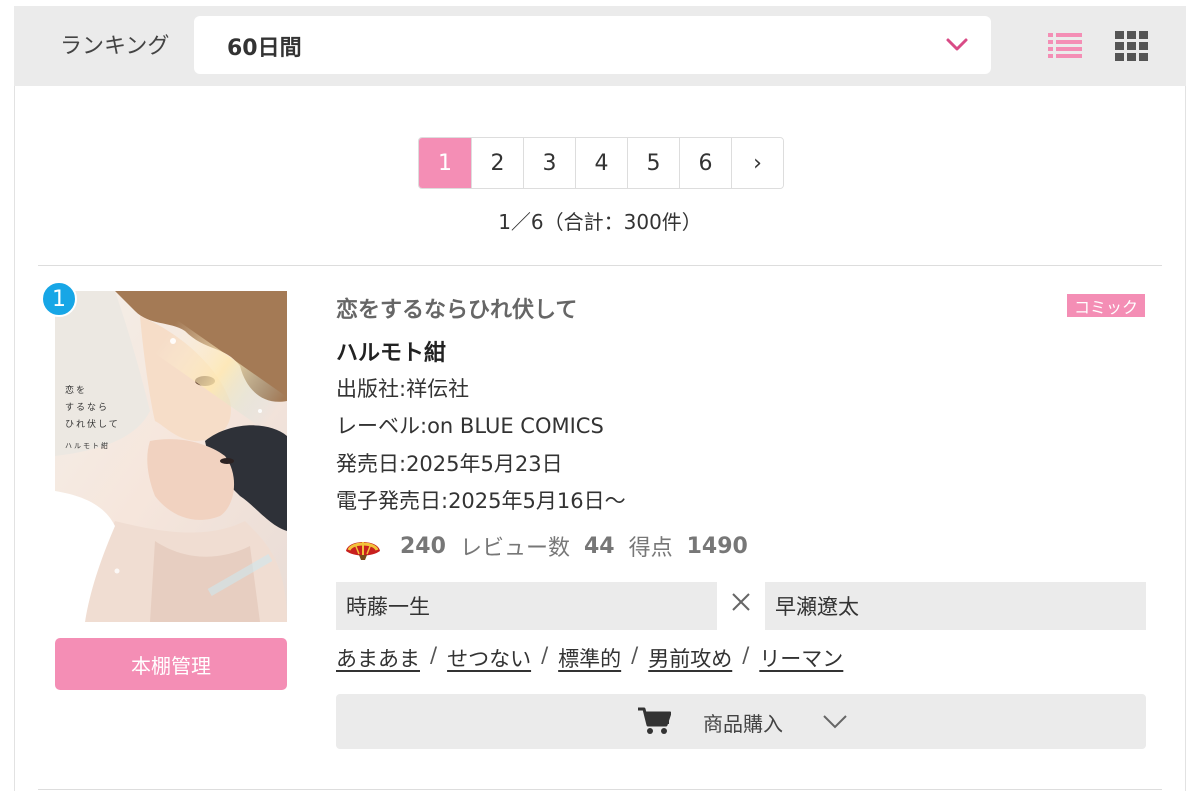 Image resolution: width=1200 pixels, height=791 pixels. Describe the element at coordinates (87, 408) in the screenshot. I see `cover-title-line-2: するなら` at that location.